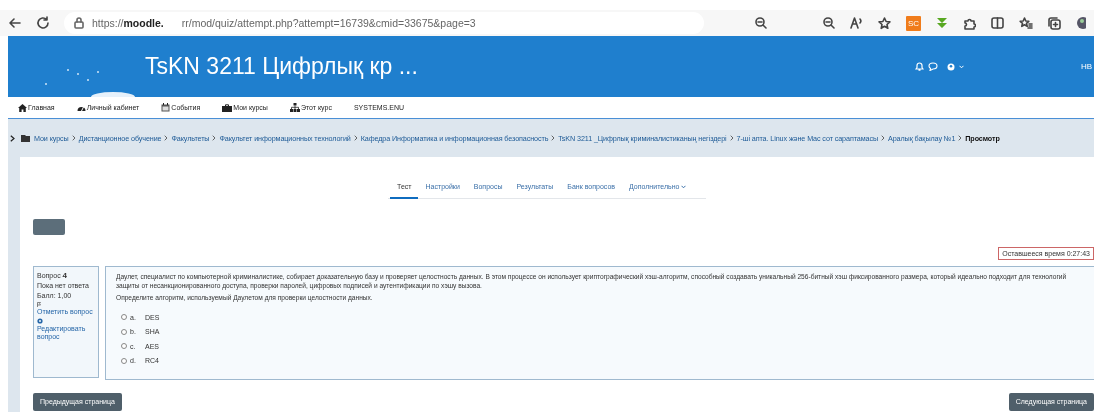 This screenshot has height=412, width=1094. Describe the element at coordinates (43, 23) in the screenshot. I see `reload-icon` at that location.